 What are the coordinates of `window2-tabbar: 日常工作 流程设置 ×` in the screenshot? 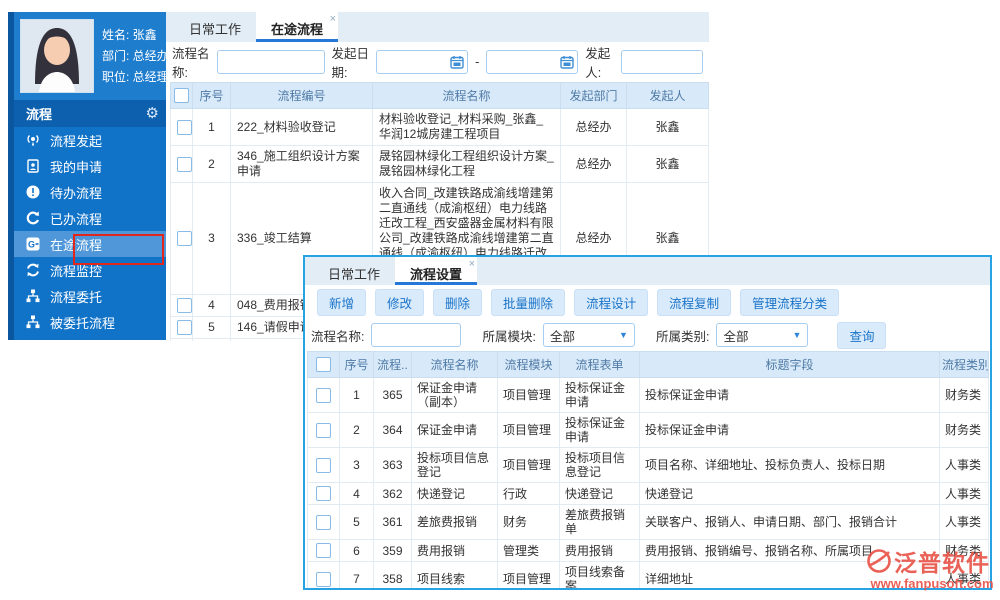 It's located at (647, 271).